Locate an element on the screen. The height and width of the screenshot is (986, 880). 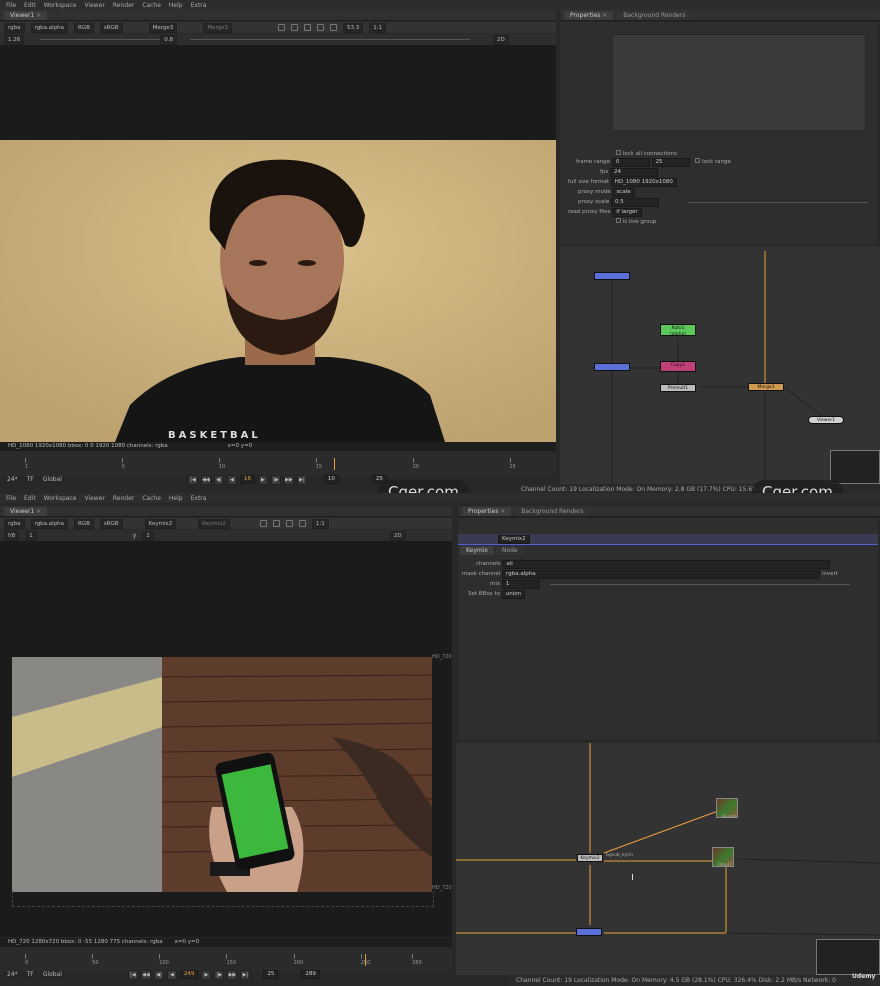
tab-node: Node is located at coordinates (509, 550).